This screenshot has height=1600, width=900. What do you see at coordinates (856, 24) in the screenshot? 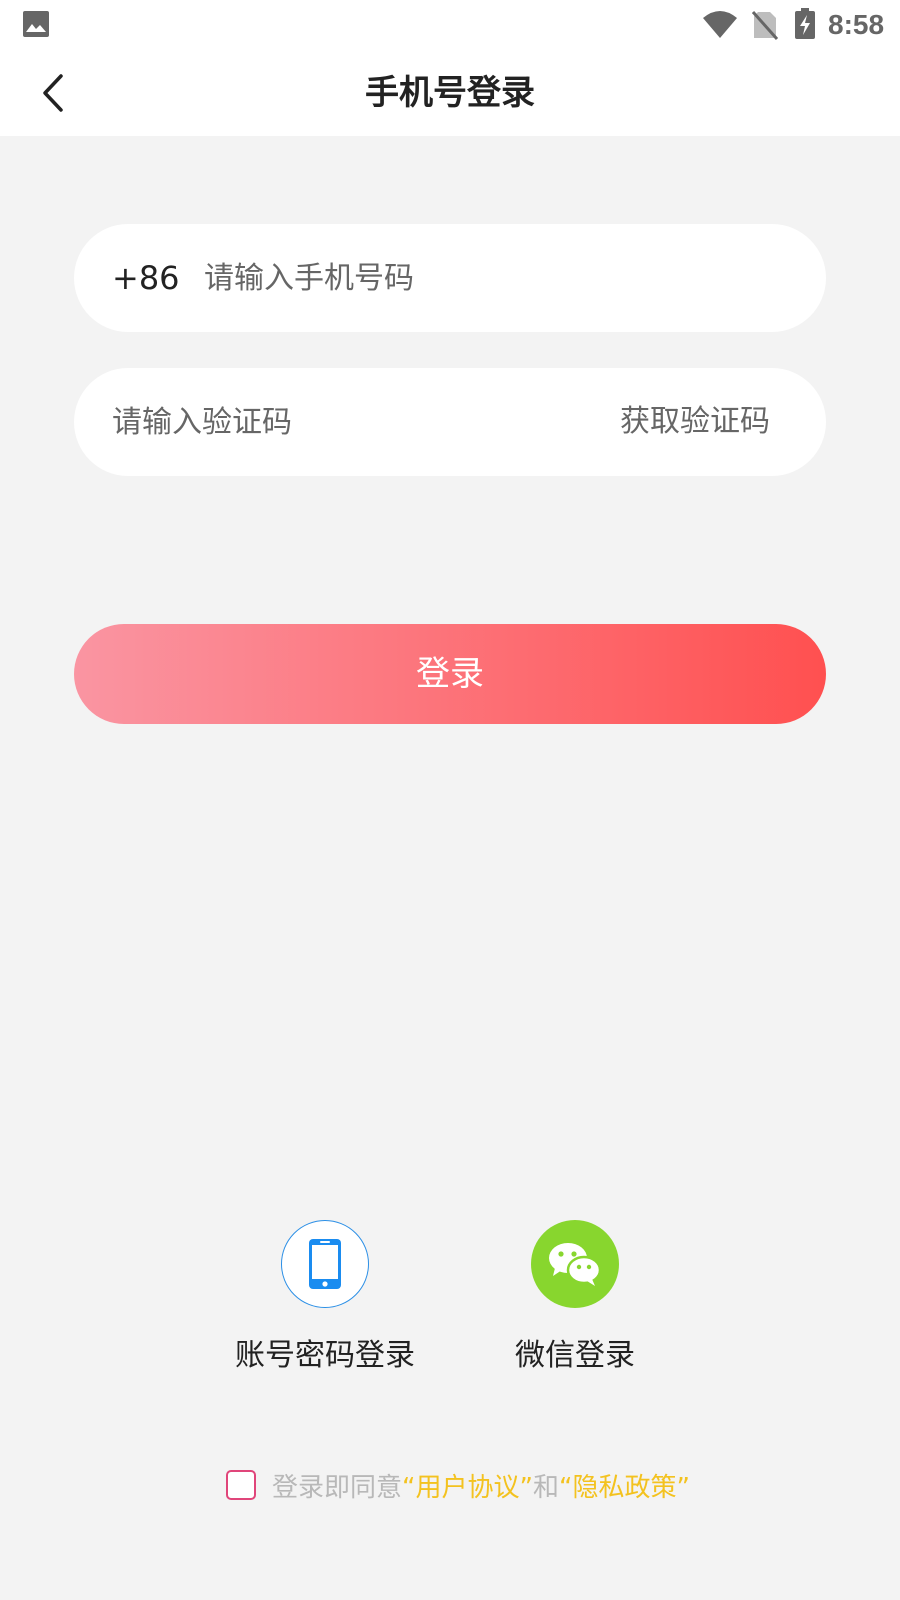
I see `status-time: 8:58` at bounding box center [856, 24].